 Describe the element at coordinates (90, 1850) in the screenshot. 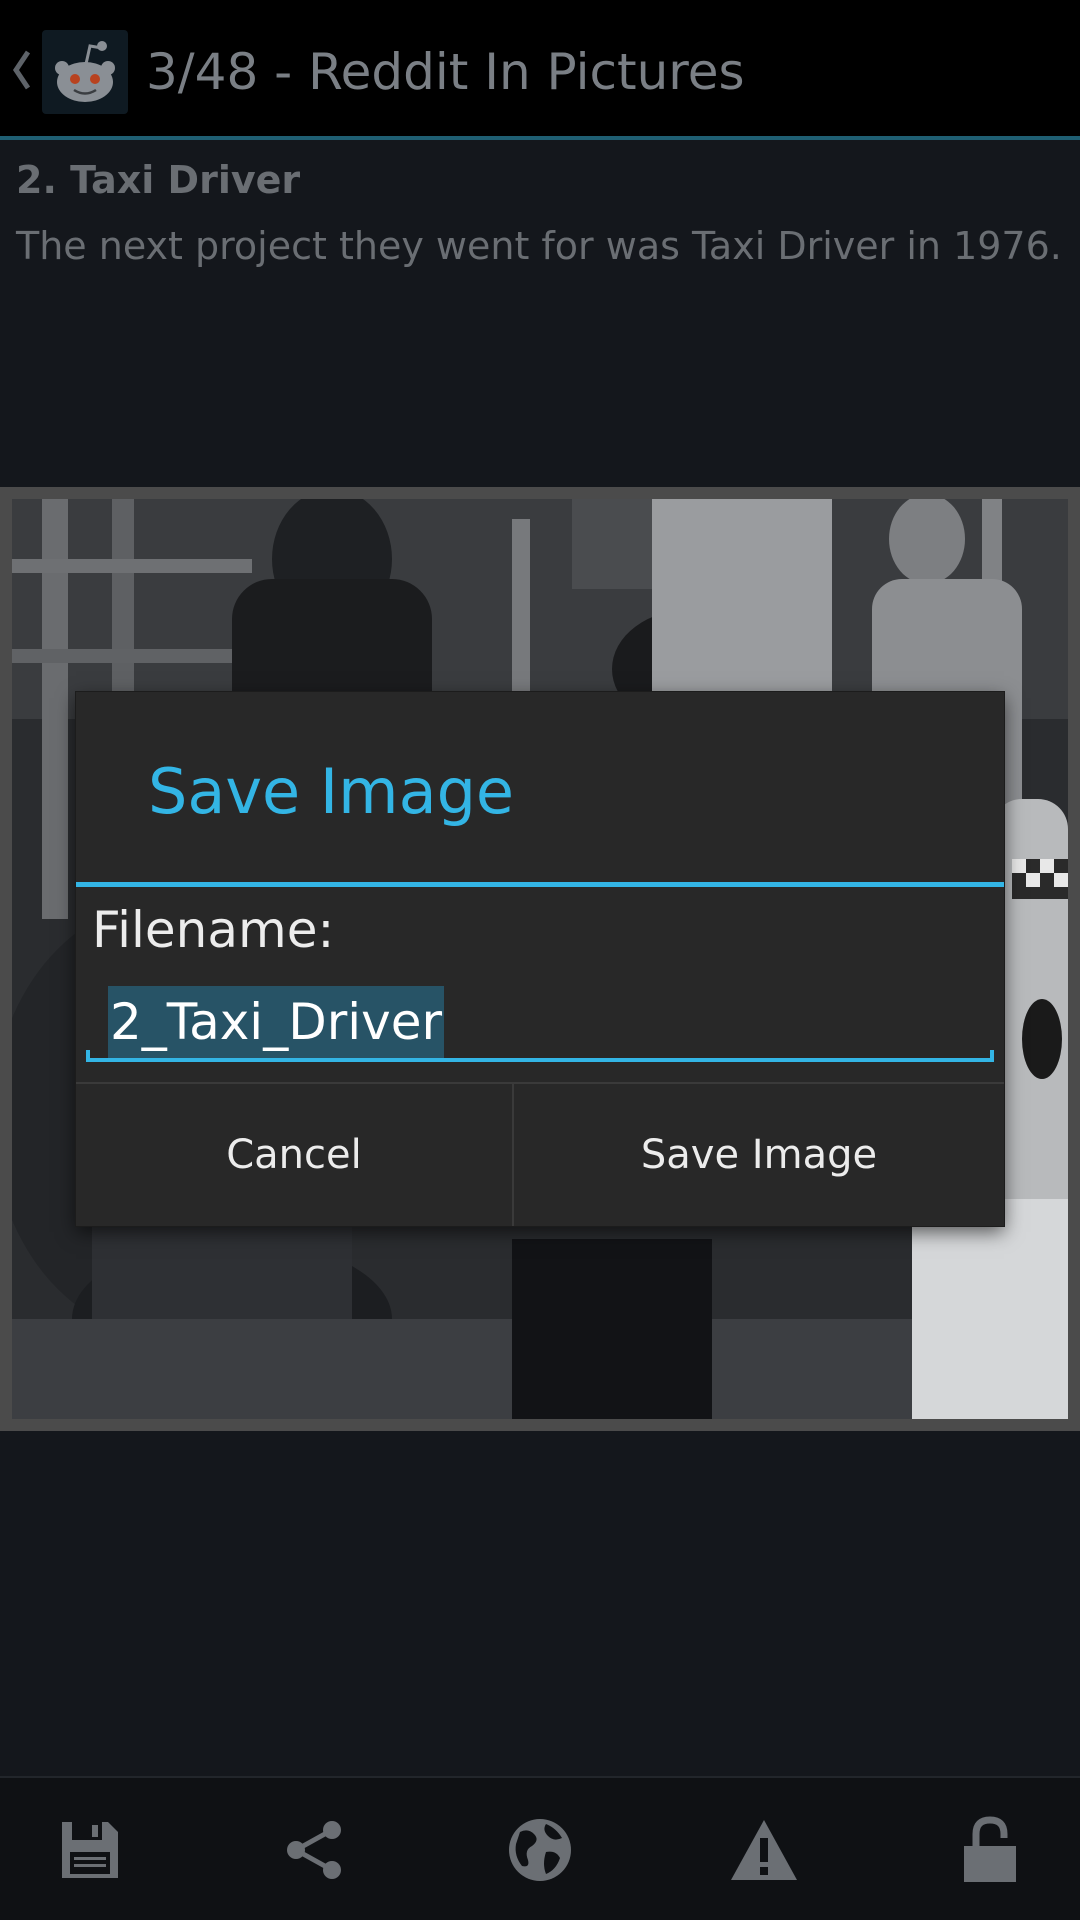

I see `save-icon` at that location.